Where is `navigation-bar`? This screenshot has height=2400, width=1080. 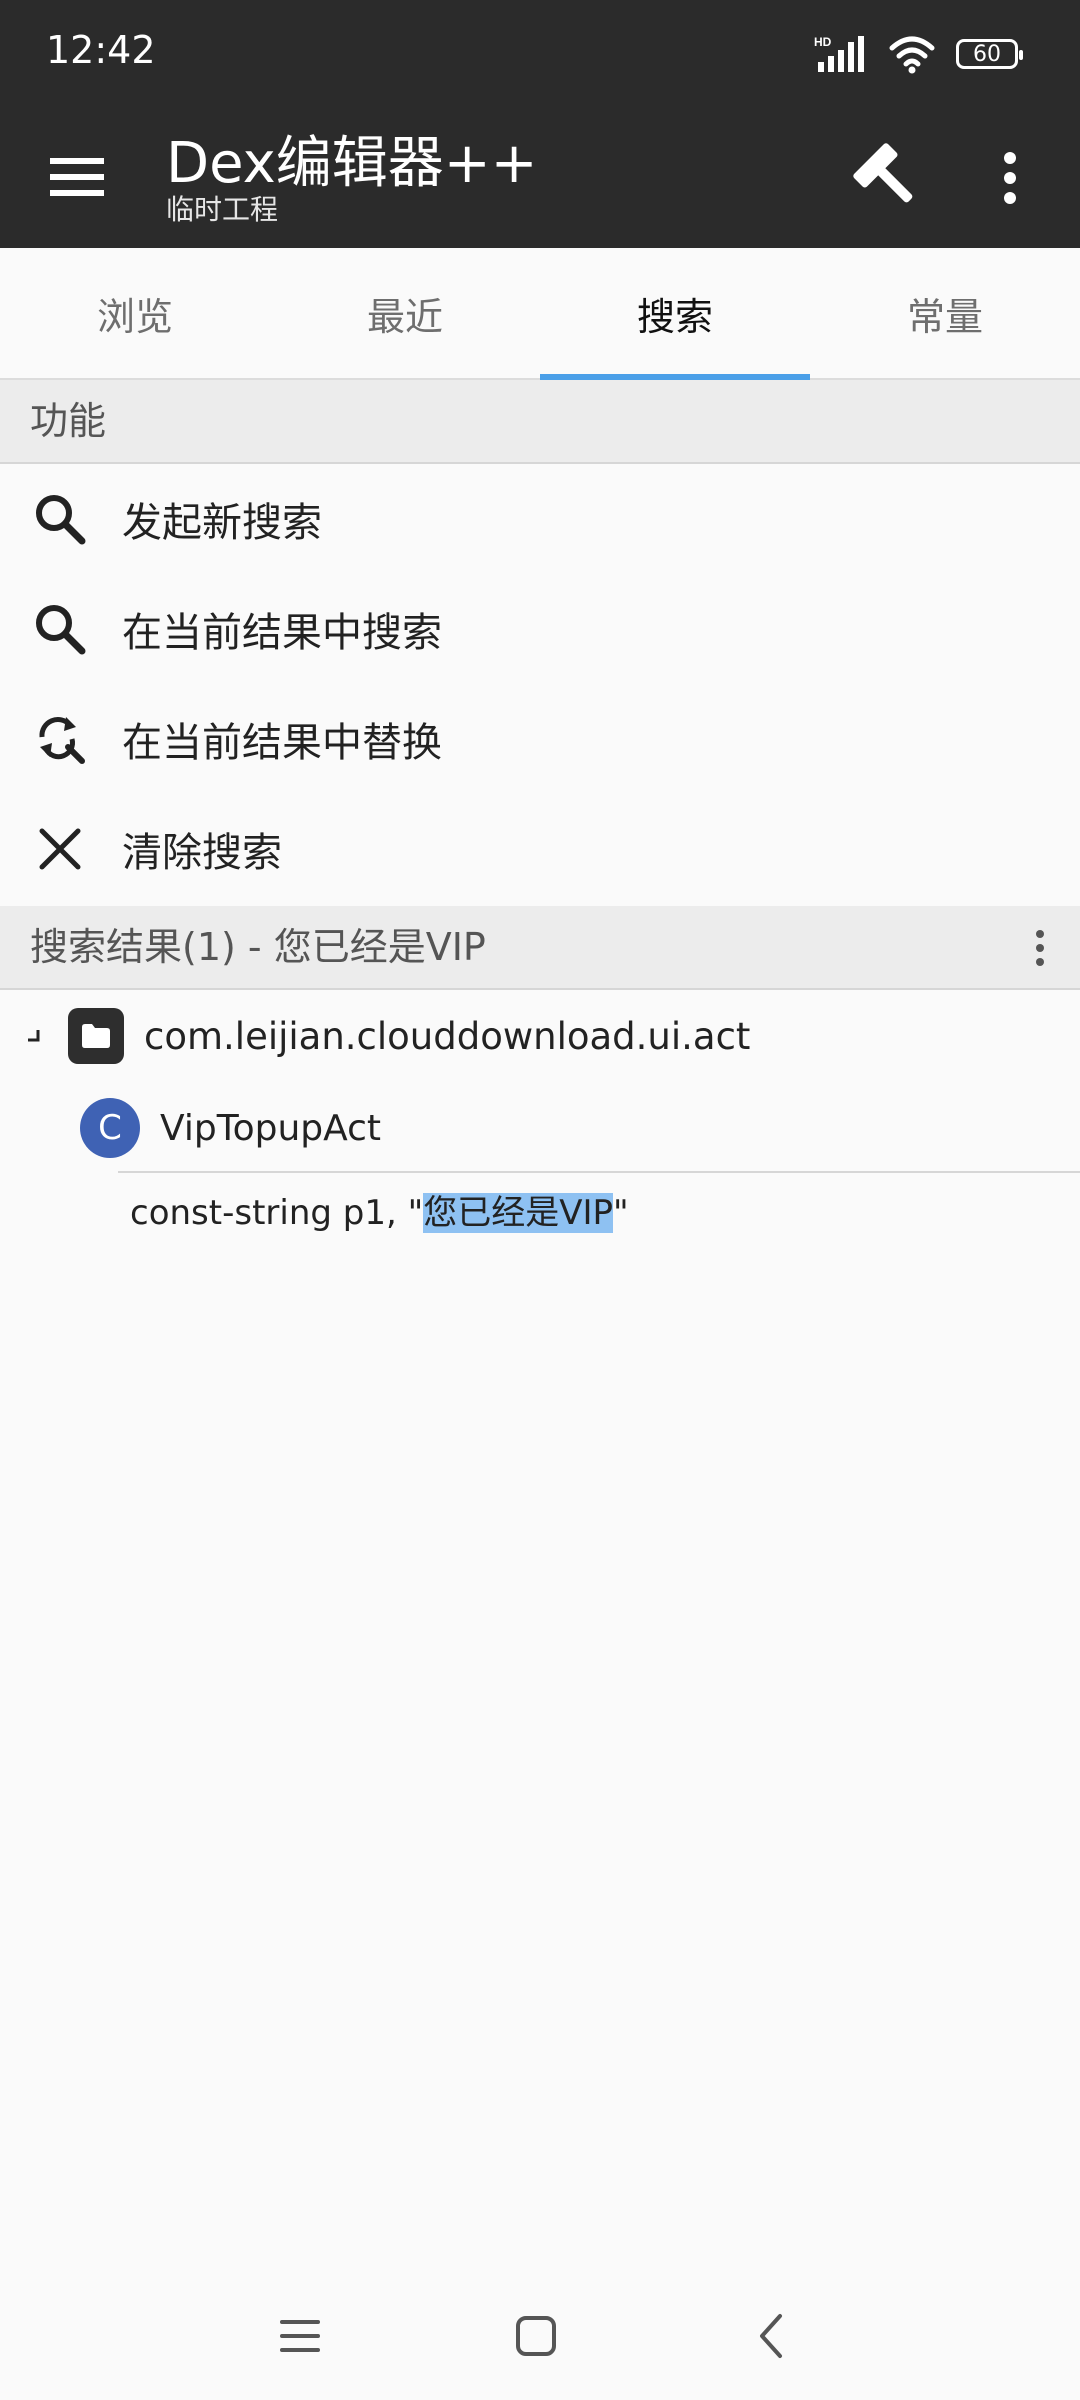 navigation-bar is located at coordinates (540, 2335).